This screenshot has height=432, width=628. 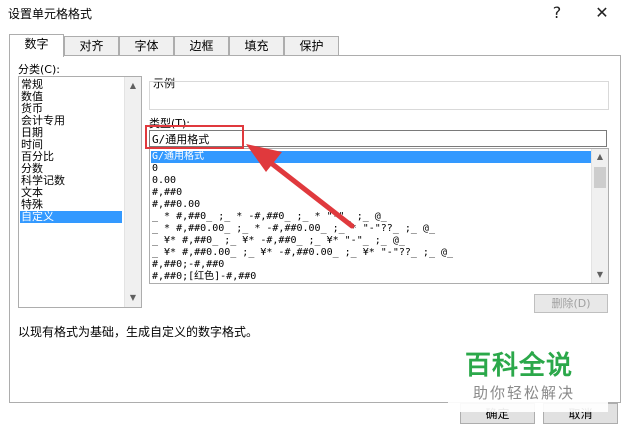 I want to click on tab-number: 数字, so click(x=36, y=45).